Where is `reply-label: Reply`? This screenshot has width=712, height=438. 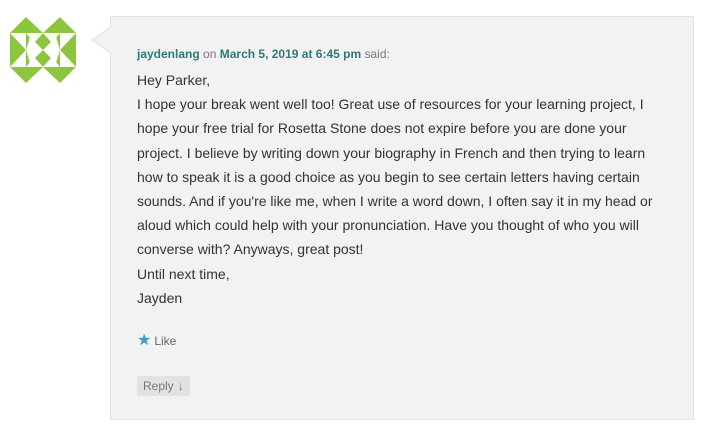 reply-label: Reply is located at coordinates (158, 386).